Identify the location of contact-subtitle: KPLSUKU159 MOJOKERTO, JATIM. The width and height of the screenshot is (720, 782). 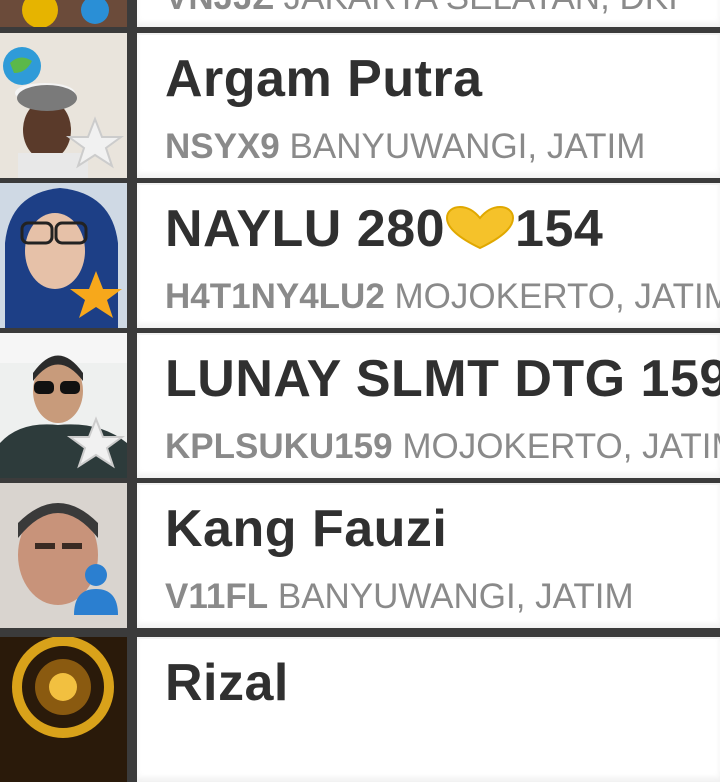
(442, 447).